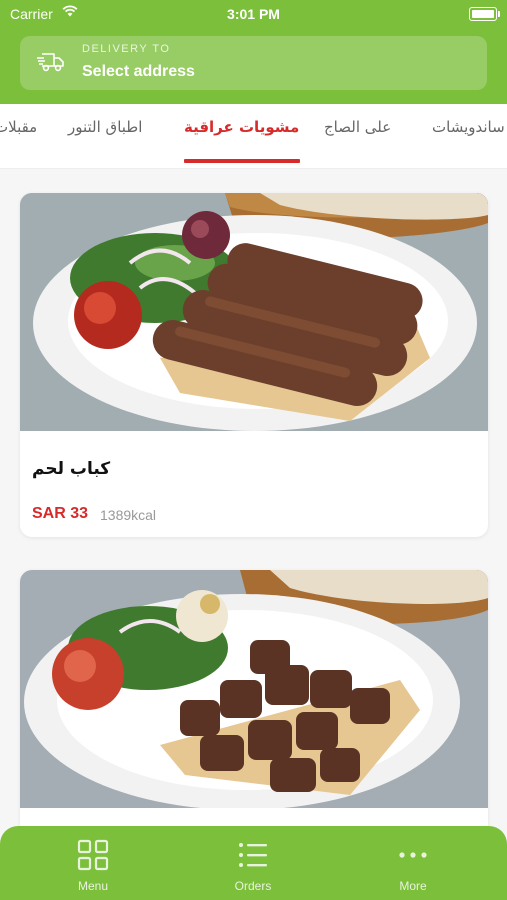 The image size is (507, 900). I want to click on truck-icon, so click(51, 64).